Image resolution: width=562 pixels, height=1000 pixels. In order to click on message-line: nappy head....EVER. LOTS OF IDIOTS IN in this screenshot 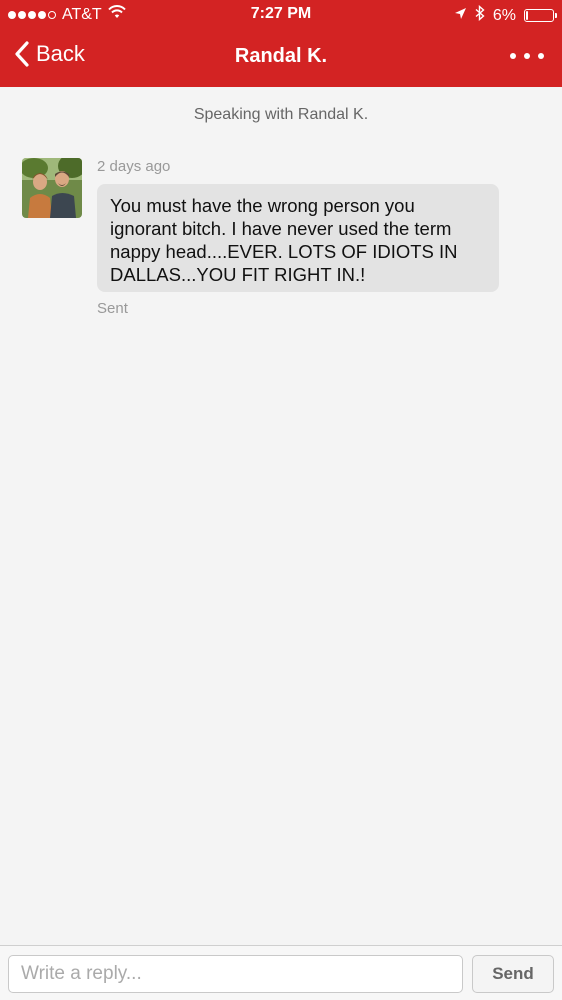, I will do `click(284, 251)`.